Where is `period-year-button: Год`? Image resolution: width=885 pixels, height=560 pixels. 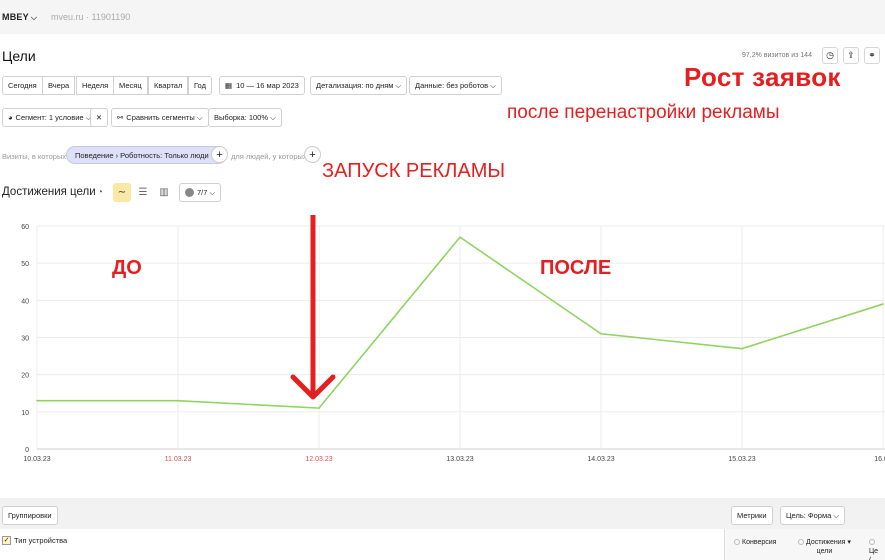
period-year-button: Год is located at coordinates (200, 85).